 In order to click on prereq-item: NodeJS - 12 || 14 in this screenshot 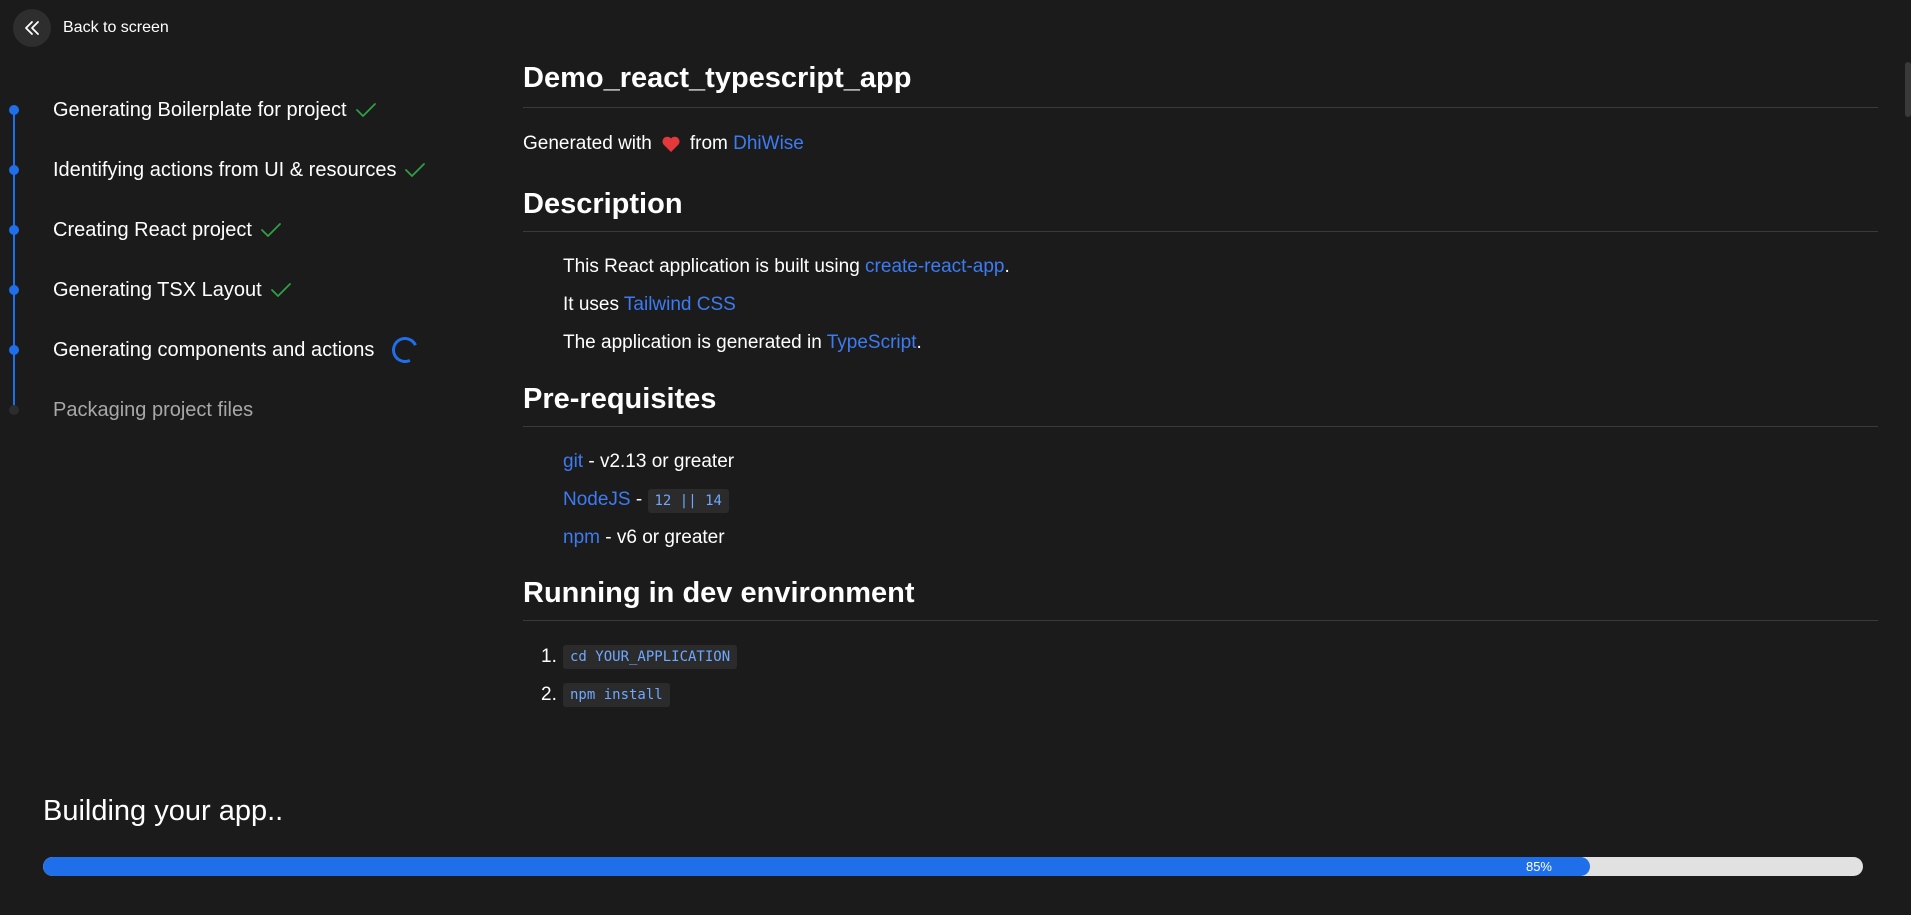, I will do `click(1220, 501)`.